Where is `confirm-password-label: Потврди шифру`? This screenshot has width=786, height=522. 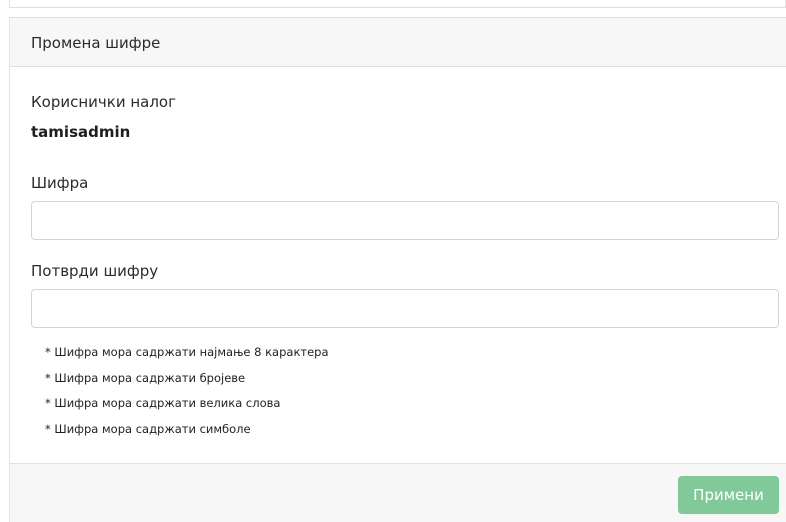
confirm-password-label: Потврди шифру is located at coordinates (95, 271).